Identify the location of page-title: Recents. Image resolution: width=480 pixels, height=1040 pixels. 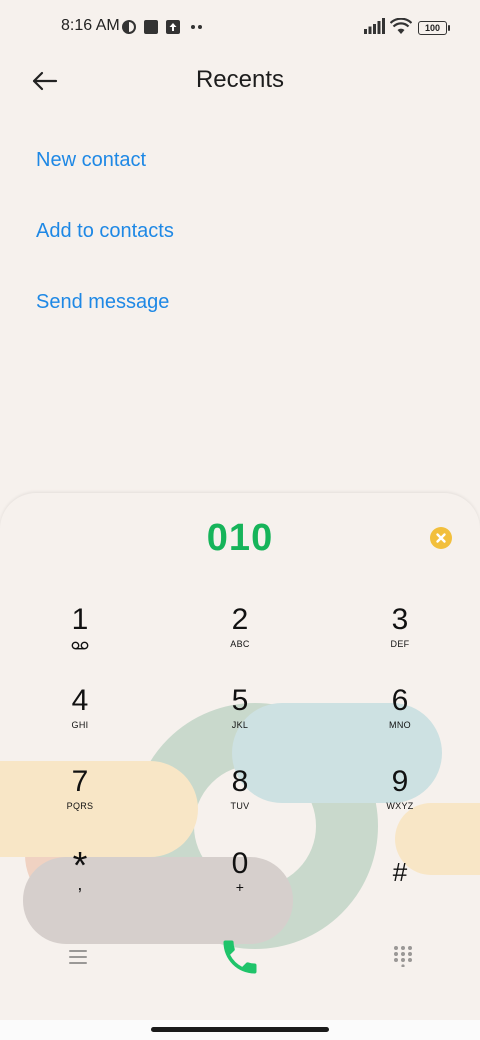
(240, 79).